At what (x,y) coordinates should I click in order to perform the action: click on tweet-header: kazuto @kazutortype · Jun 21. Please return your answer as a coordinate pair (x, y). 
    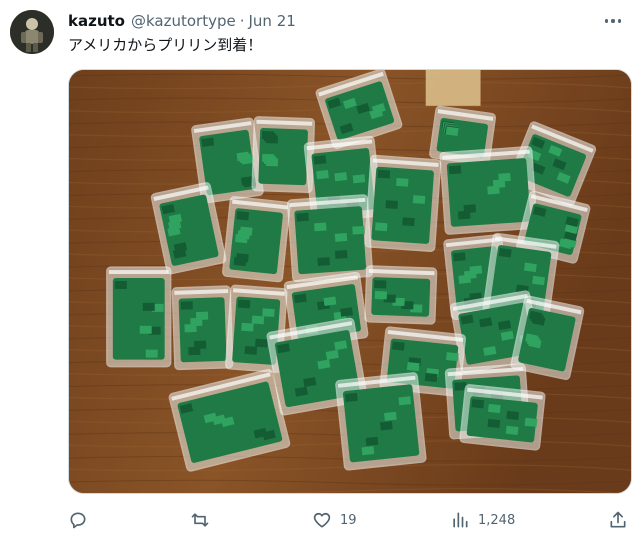
    Looking at the image, I should click on (346, 21).